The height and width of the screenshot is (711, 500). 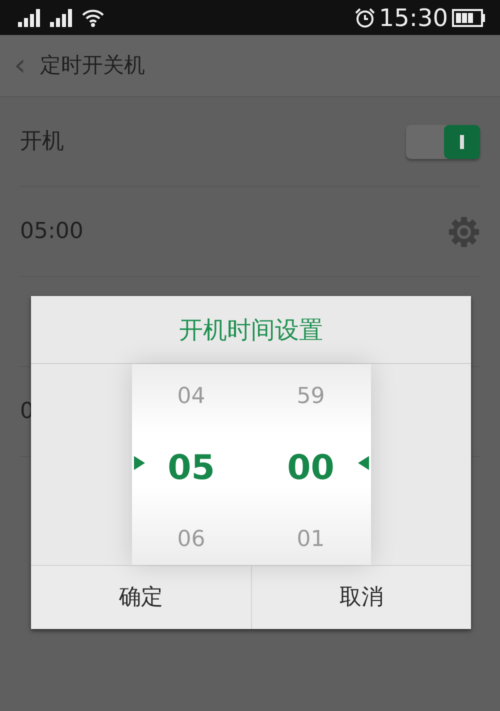 I want to click on battery-icon, so click(x=469, y=17).